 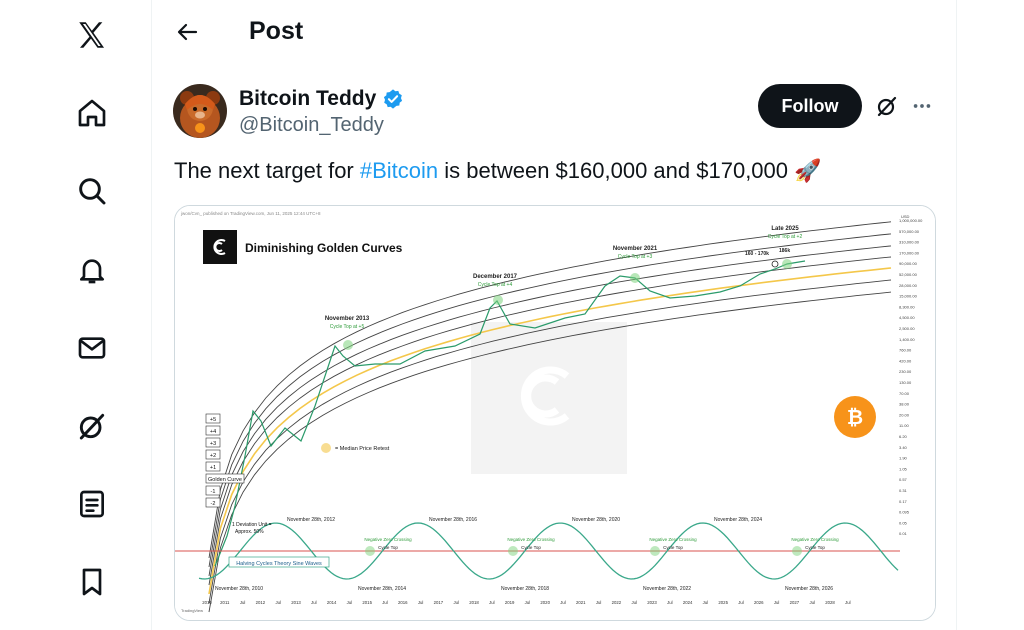 I want to click on sine-trough-label: November 28th, 2022, so click(x=667, y=589).